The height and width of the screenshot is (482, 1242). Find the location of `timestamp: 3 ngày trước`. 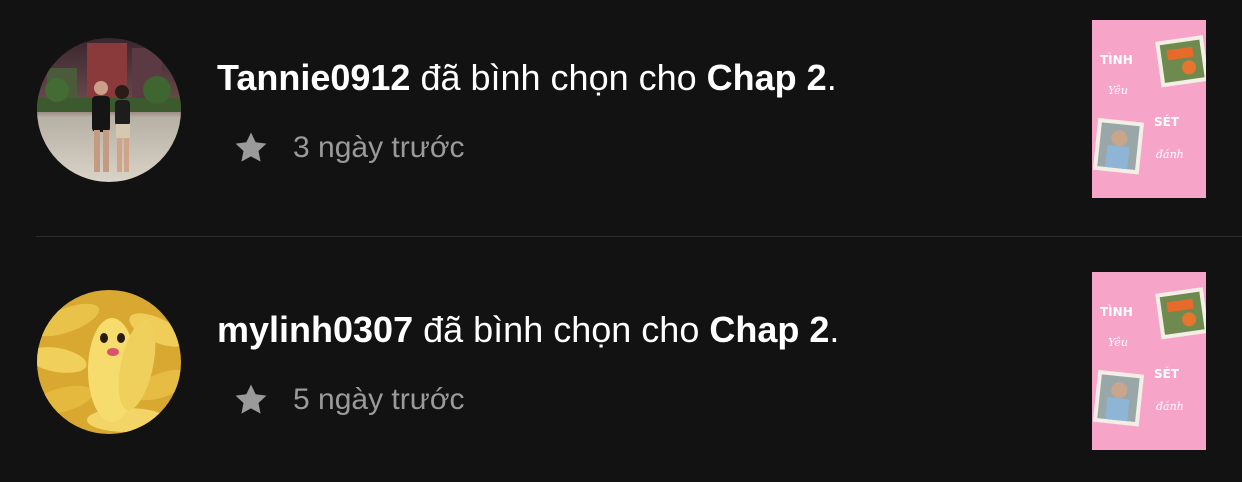

timestamp: 3 ngày trước is located at coordinates (379, 147).